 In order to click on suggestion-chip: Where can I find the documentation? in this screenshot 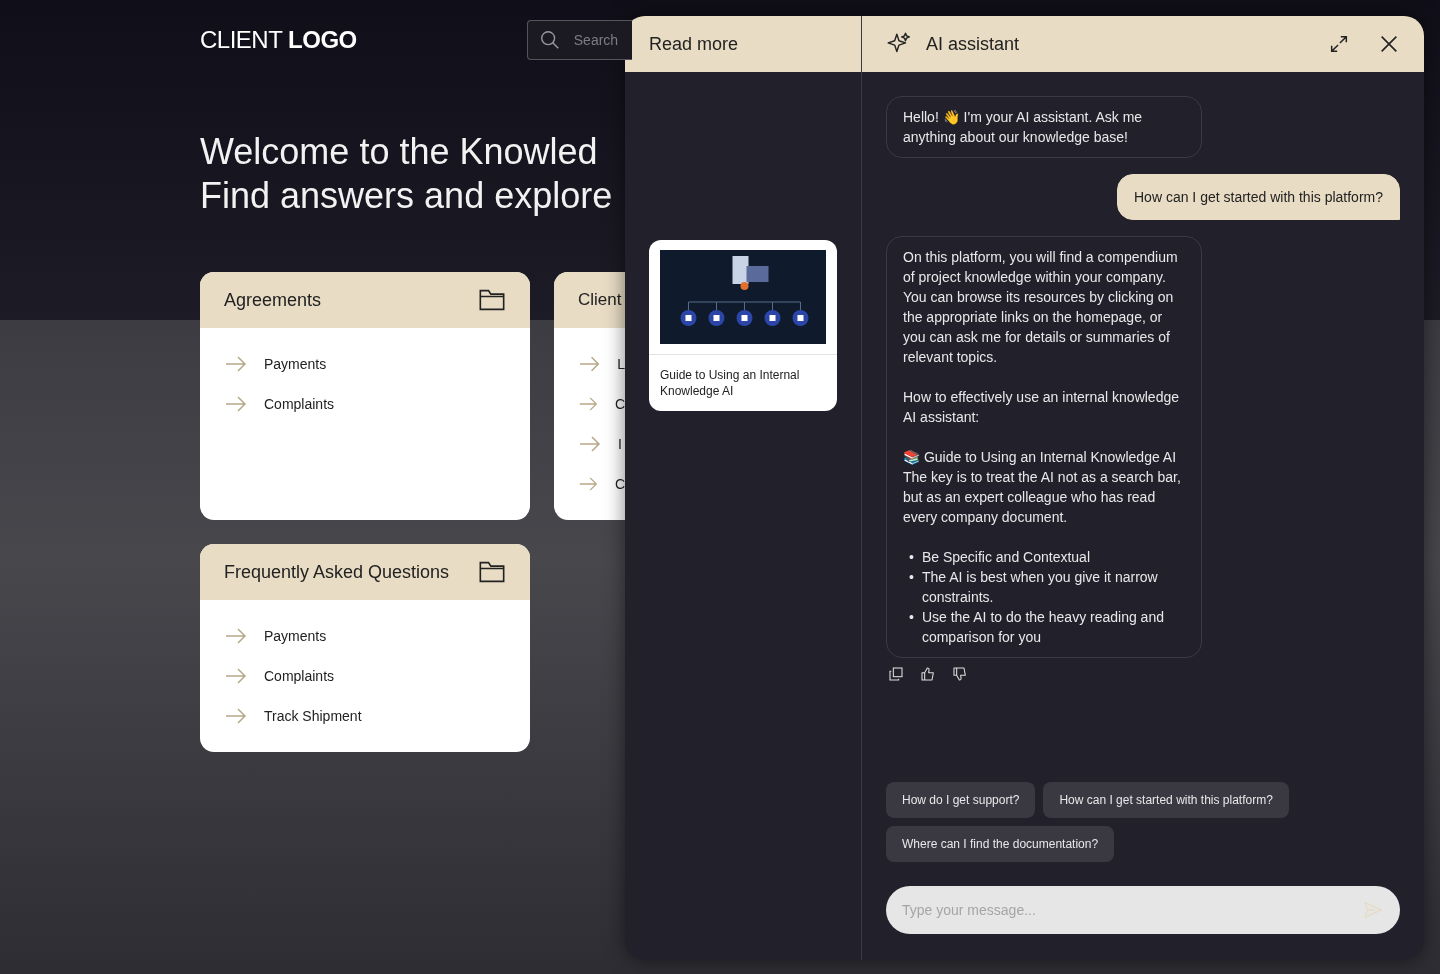, I will do `click(1000, 844)`.